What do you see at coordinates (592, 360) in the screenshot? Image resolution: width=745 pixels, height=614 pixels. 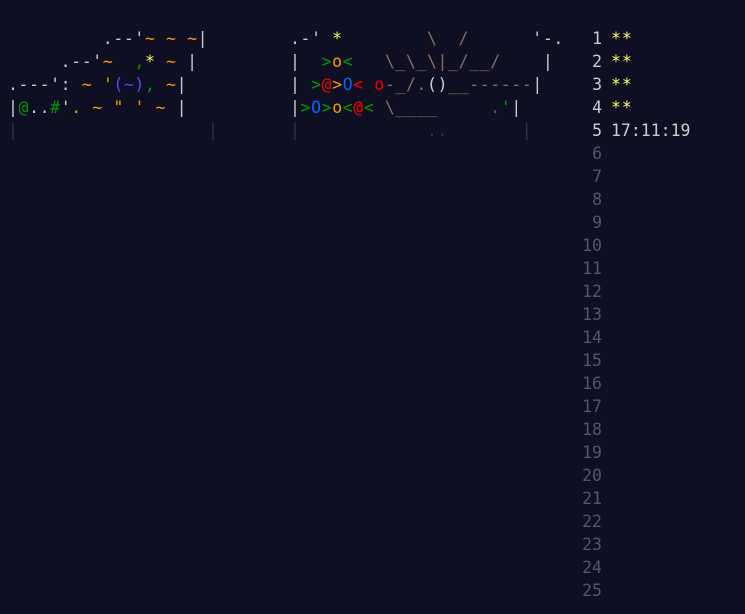 I see `day-number: 15` at bounding box center [592, 360].